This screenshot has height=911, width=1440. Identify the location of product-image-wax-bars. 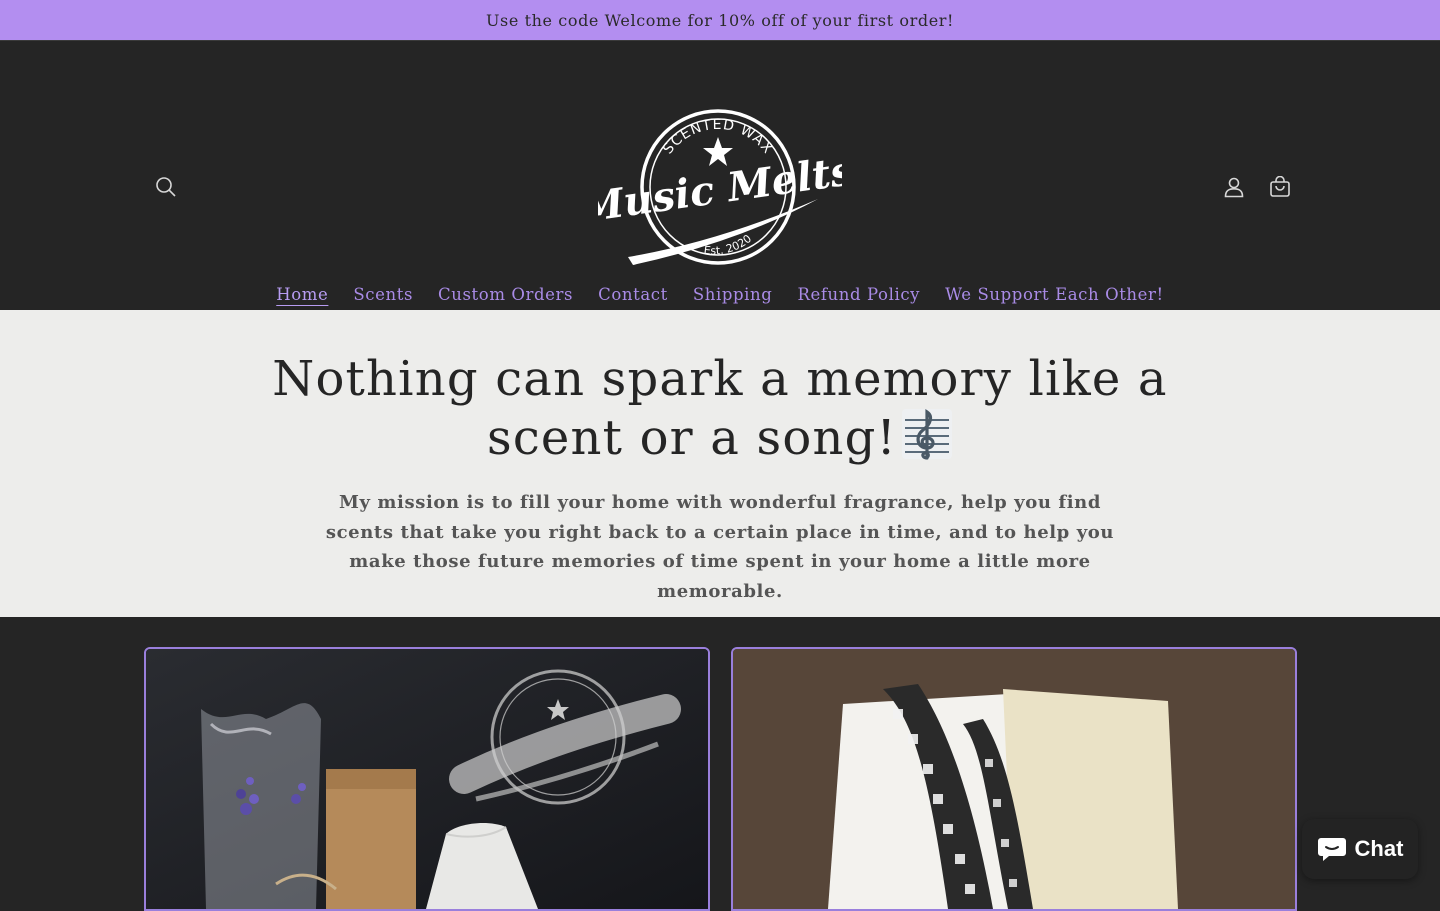
(1014, 779).